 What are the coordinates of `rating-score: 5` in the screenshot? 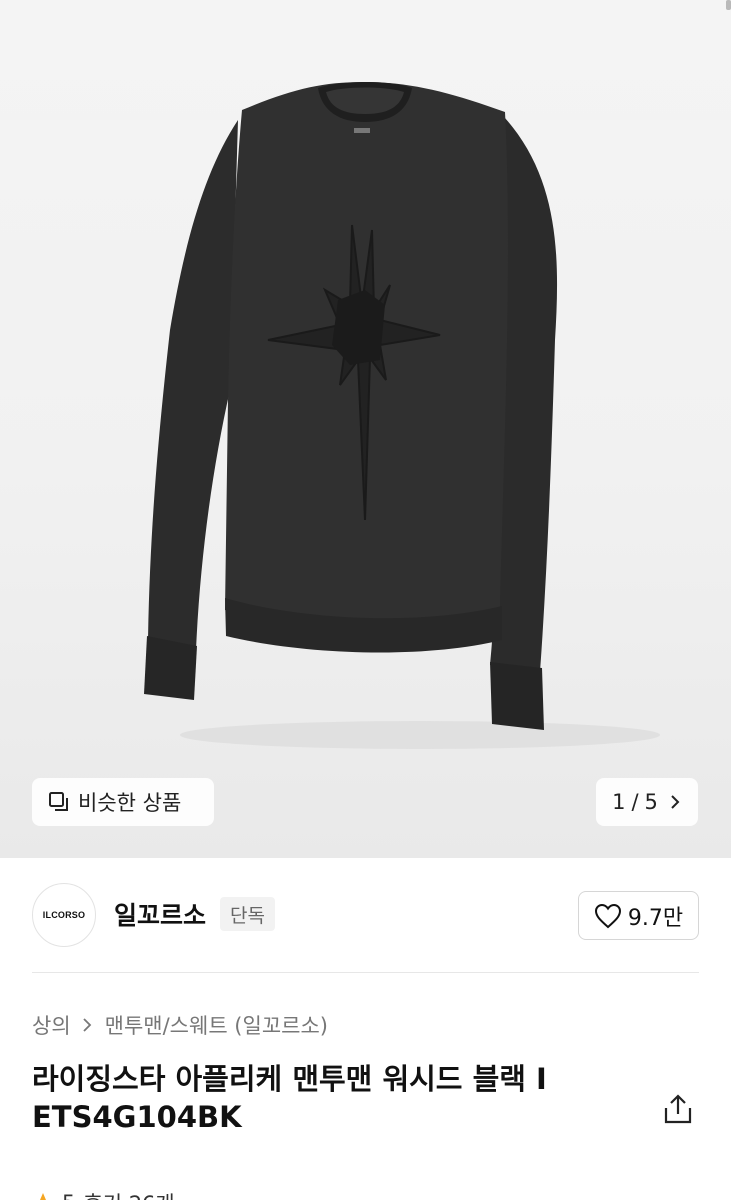 It's located at (68, 1195).